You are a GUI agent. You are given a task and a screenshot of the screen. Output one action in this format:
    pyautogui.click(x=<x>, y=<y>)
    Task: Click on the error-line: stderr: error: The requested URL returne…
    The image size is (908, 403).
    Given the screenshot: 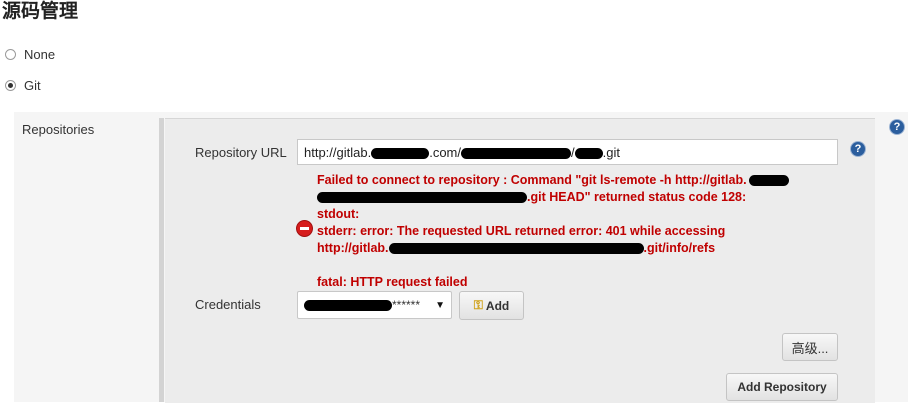 What is the action you would take?
    pyautogui.click(x=577, y=231)
    